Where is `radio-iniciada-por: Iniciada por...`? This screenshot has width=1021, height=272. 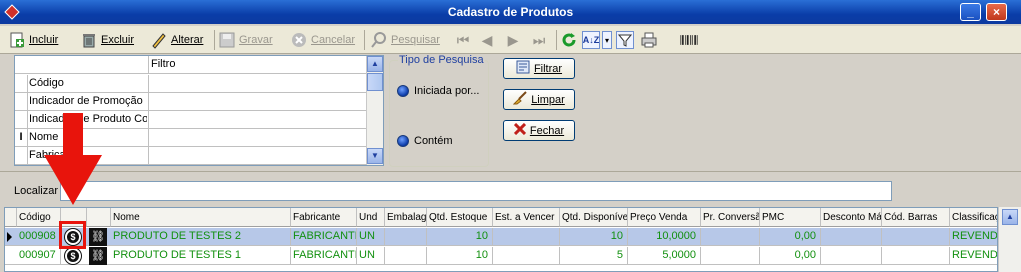
radio-iniciada-por: Iniciada por... is located at coordinates (438, 91).